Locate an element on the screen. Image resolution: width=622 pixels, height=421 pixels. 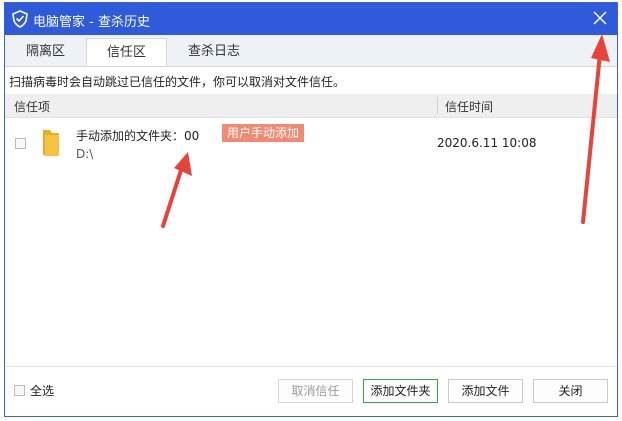
shield-check-icon is located at coordinates (20, 19).